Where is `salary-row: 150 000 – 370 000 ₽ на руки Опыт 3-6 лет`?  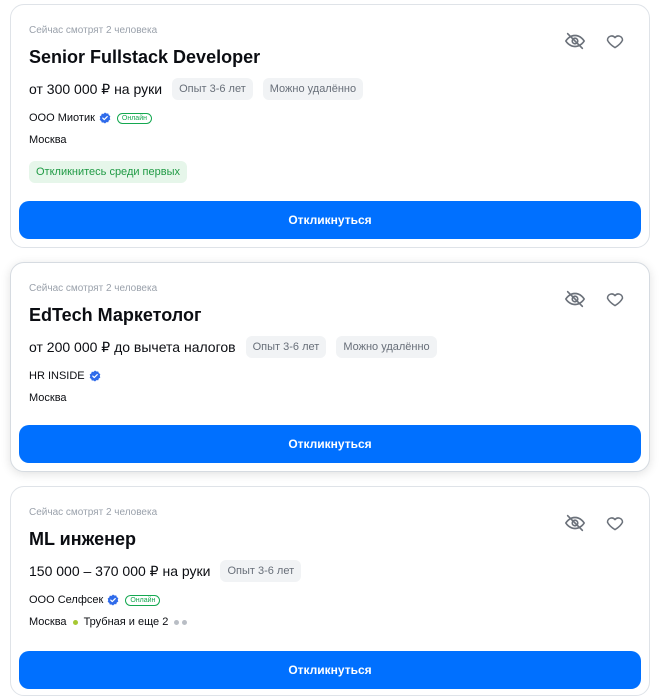
salary-row: 150 000 – 370 000 ₽ на руки Опыт 3-6 лет is located at coordinates (165, 571).